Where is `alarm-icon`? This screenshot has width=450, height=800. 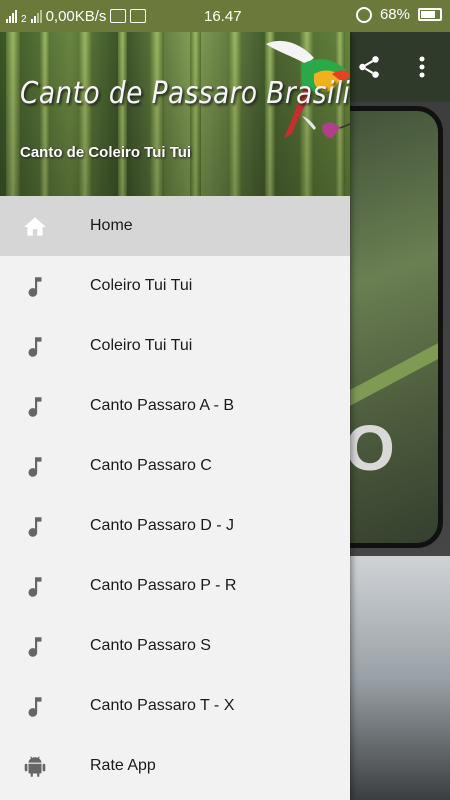 alarm-icon is located at coordinates (363, 14).